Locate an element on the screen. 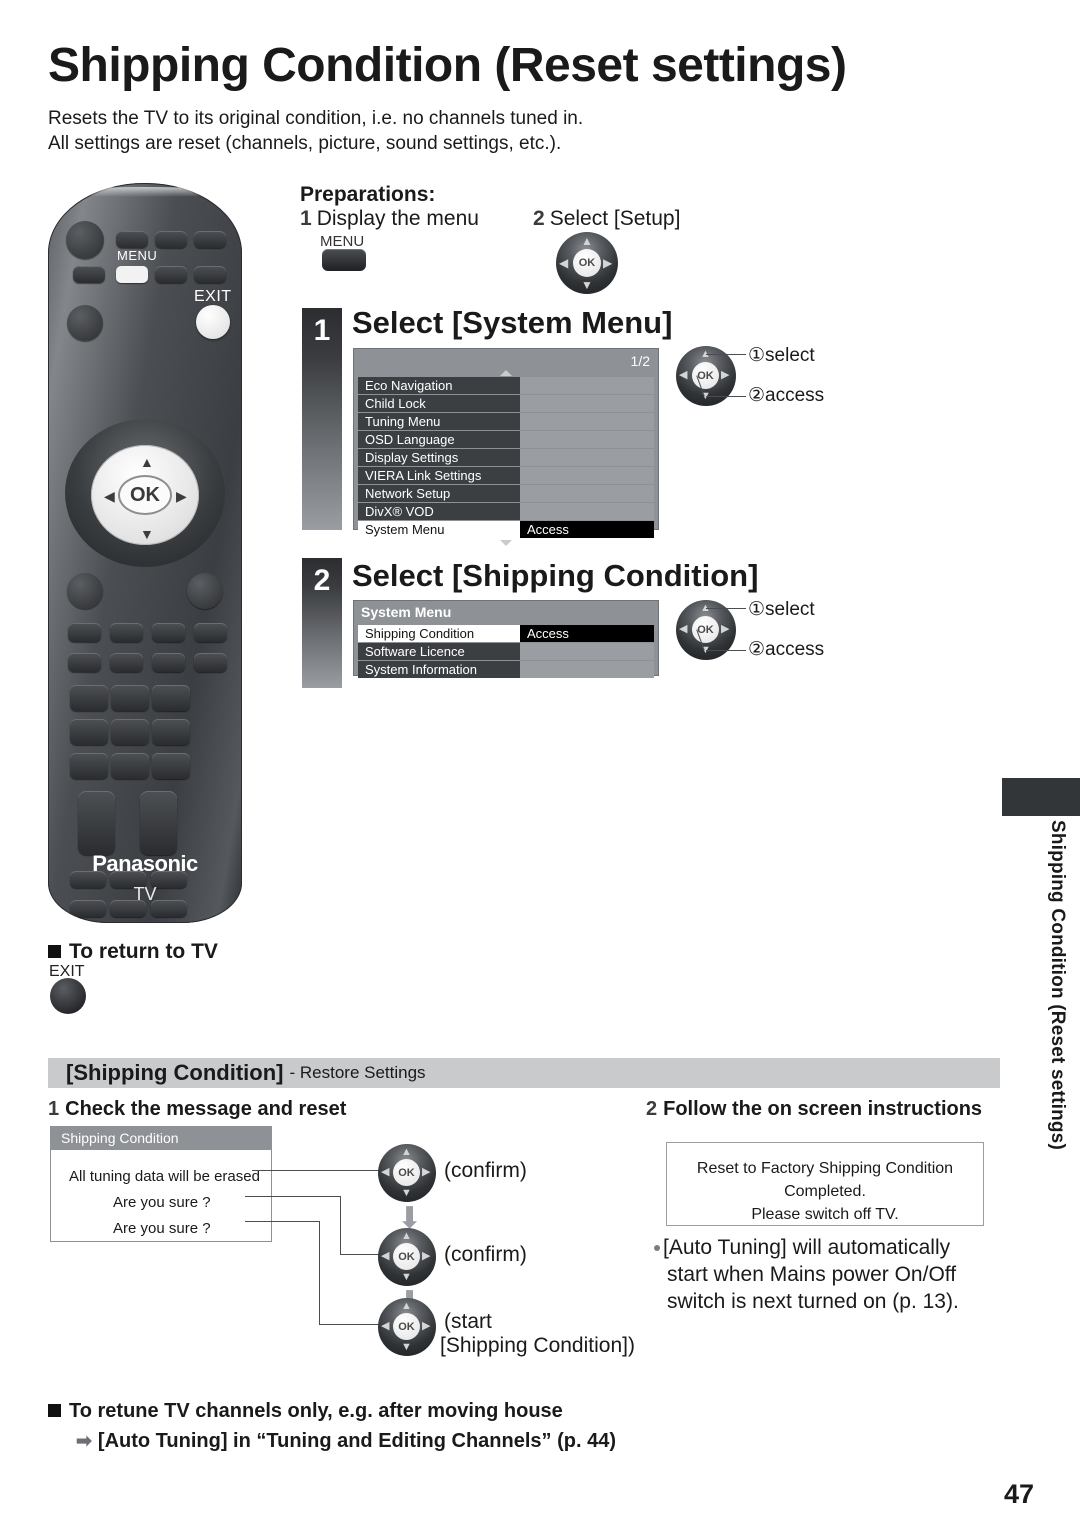  section-bar-subtitle: - Restore Settings is located at coordinates (357, 1072).